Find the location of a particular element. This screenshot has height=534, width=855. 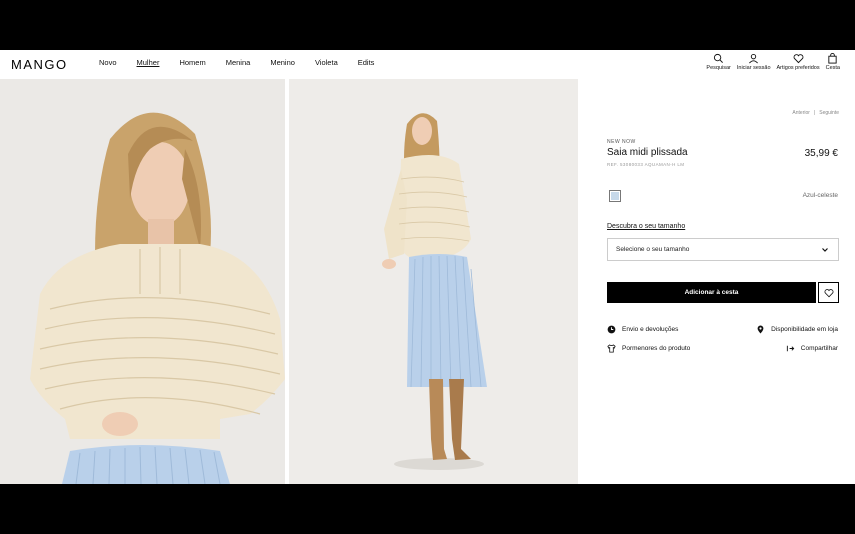

size-guide-link: Descubra o seu tamanho is located at coordinates (646, 226).